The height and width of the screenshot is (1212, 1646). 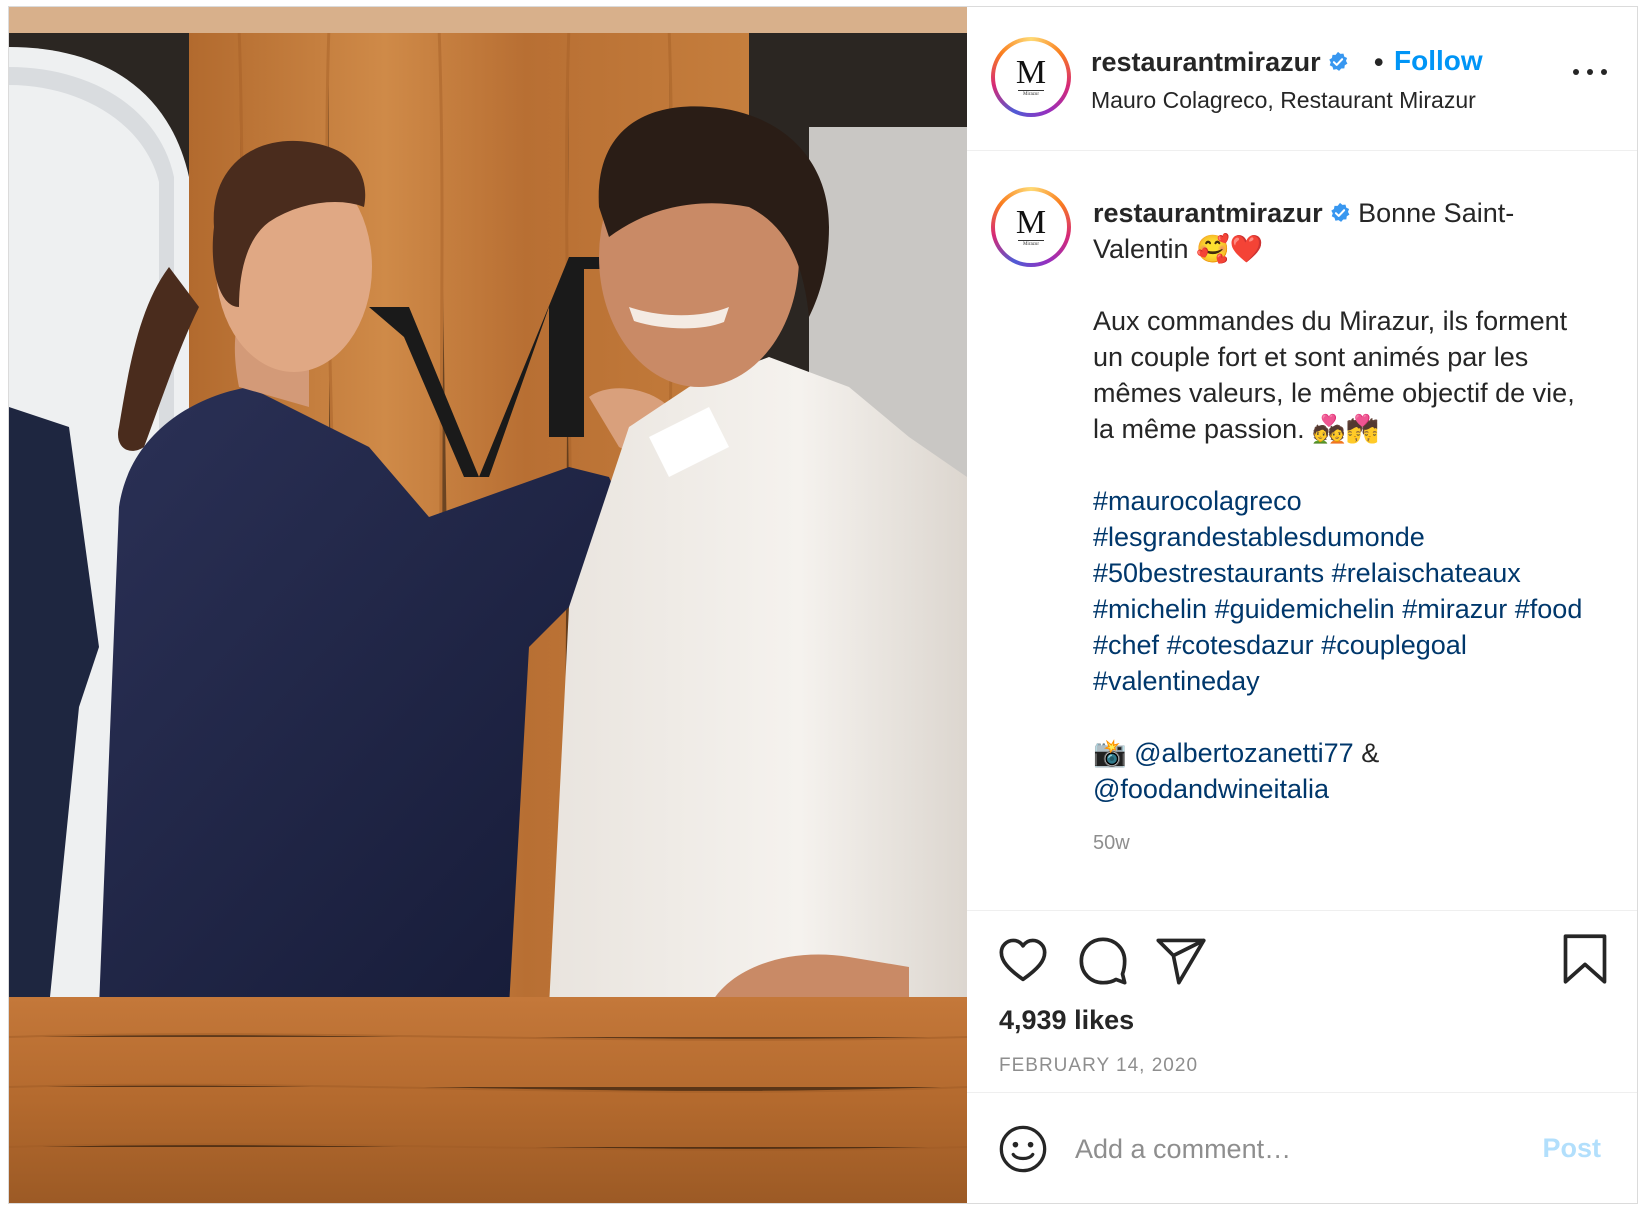 I want to click on comment-input, so click(x=1285, y=1149).